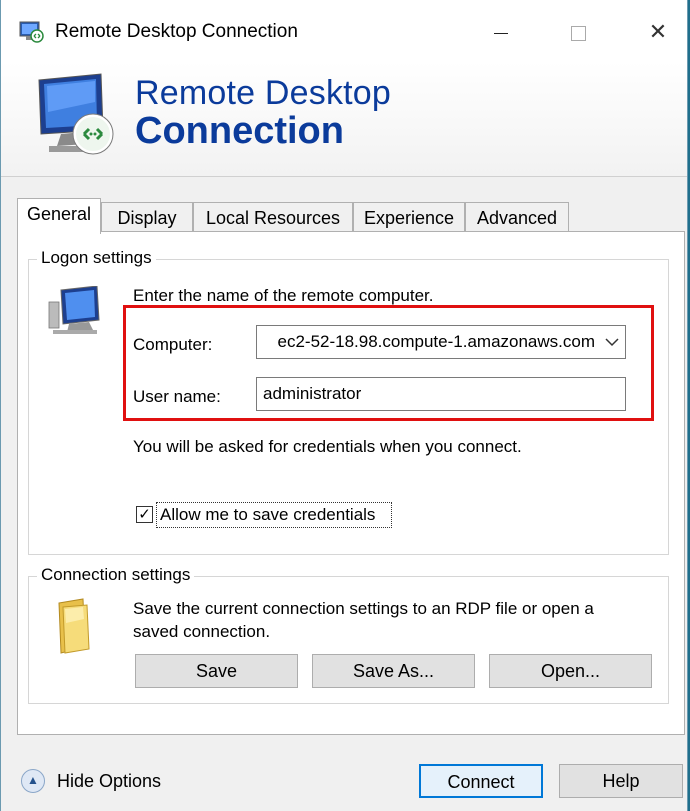 The image size is (690, 811). I want to click on remote-desktop-logo-icon, so click(76, 114).